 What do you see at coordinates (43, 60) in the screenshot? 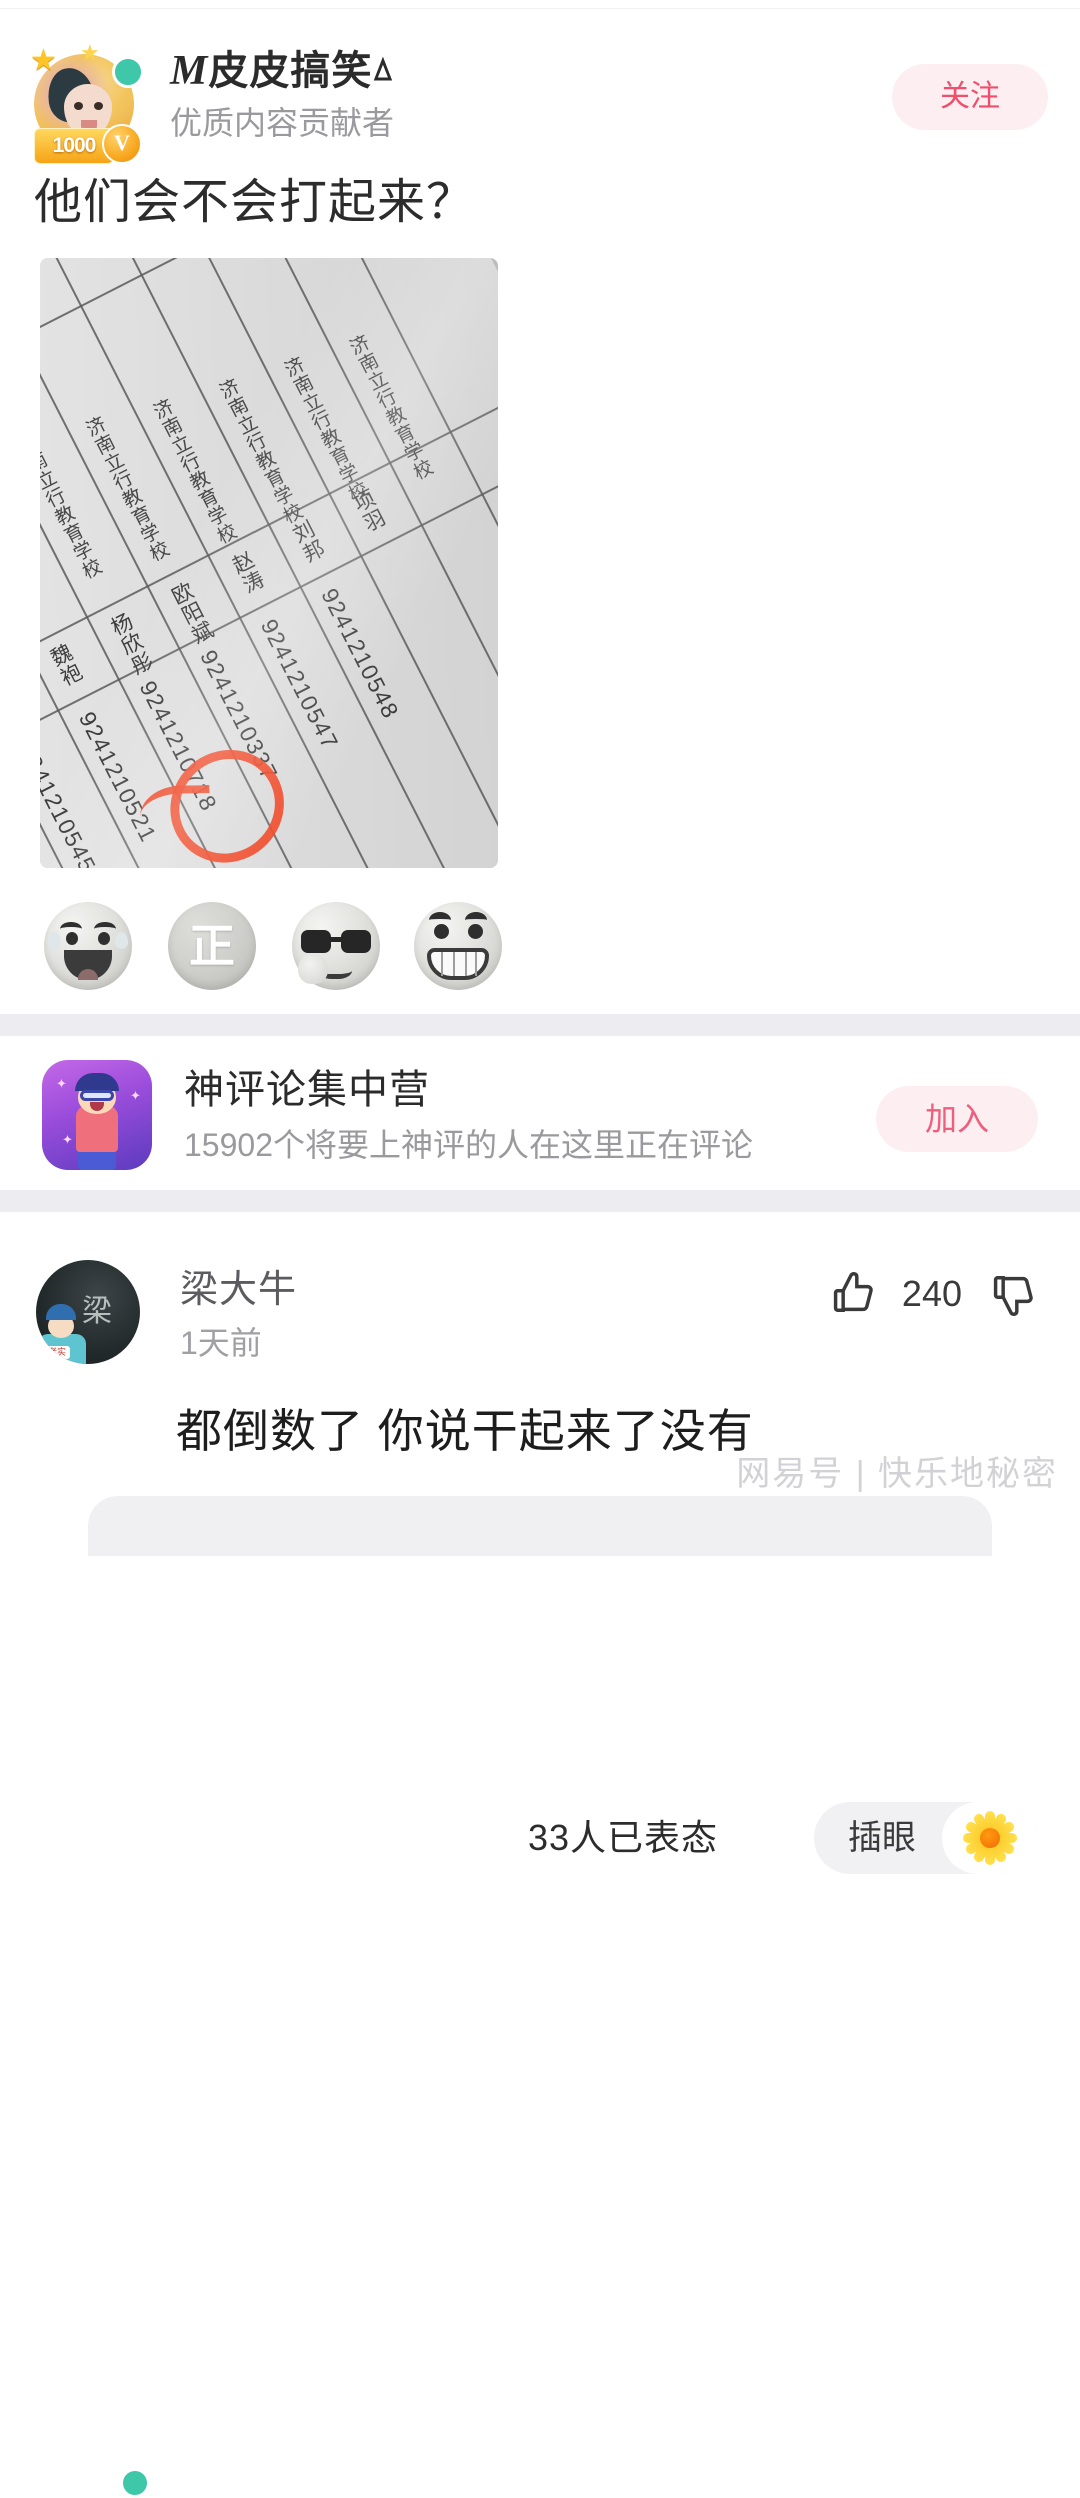
I see `crown-icon: ★` at bounding box center [43, 60].